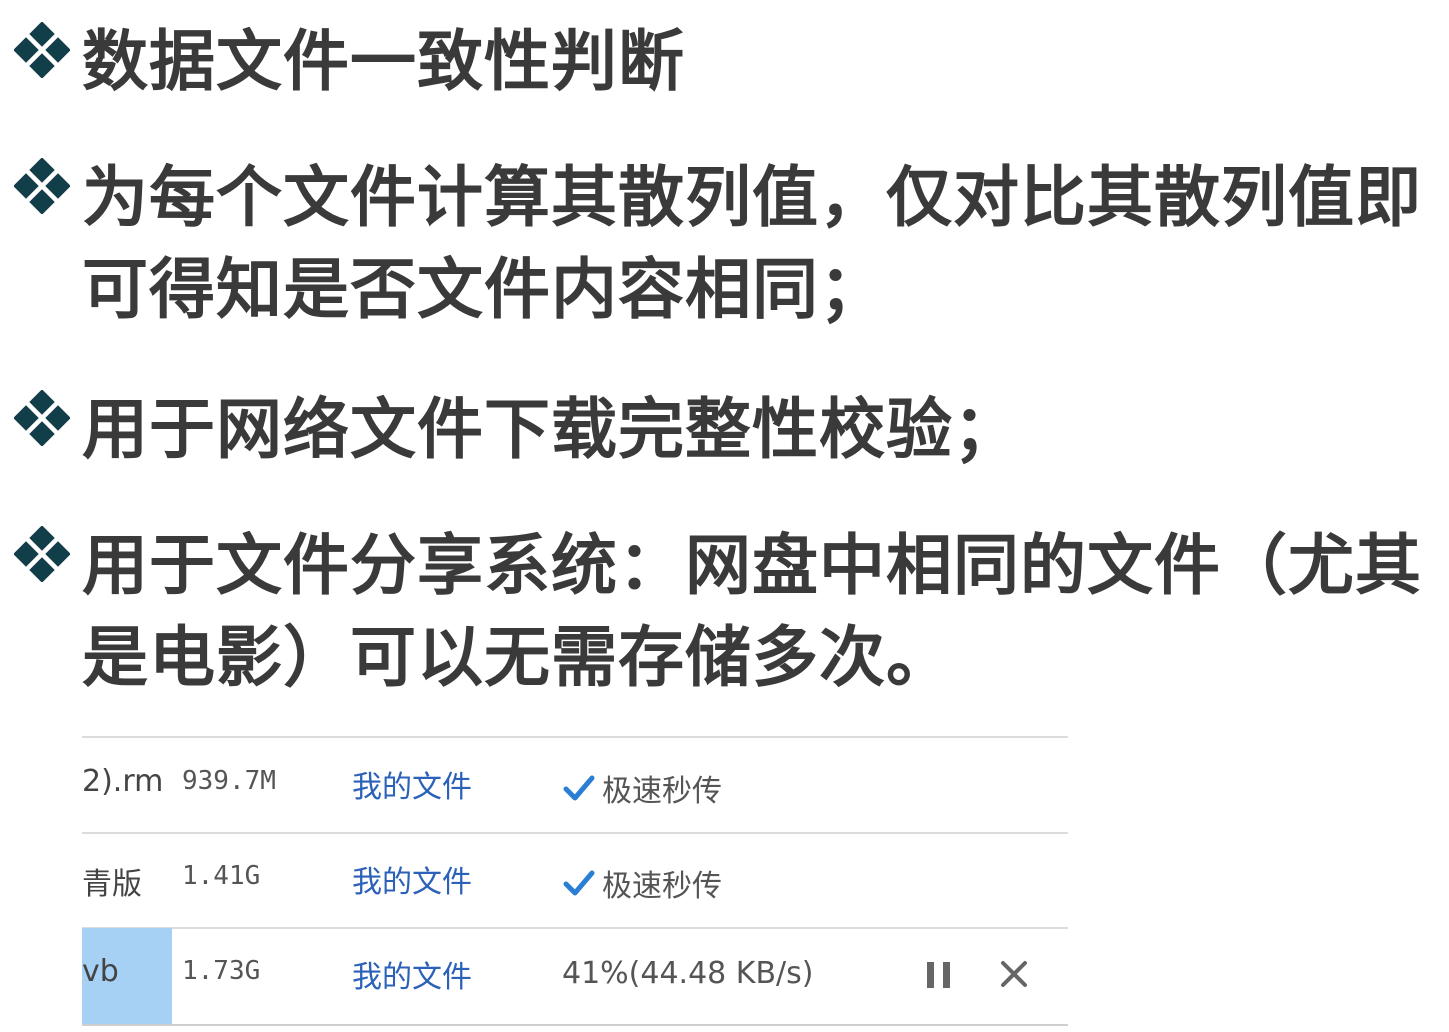  What do you see at coordinates (718, 62) in the screenshot?
I see `bullet-item: 数据文件一致性判断` at bounding box center [718, 62].